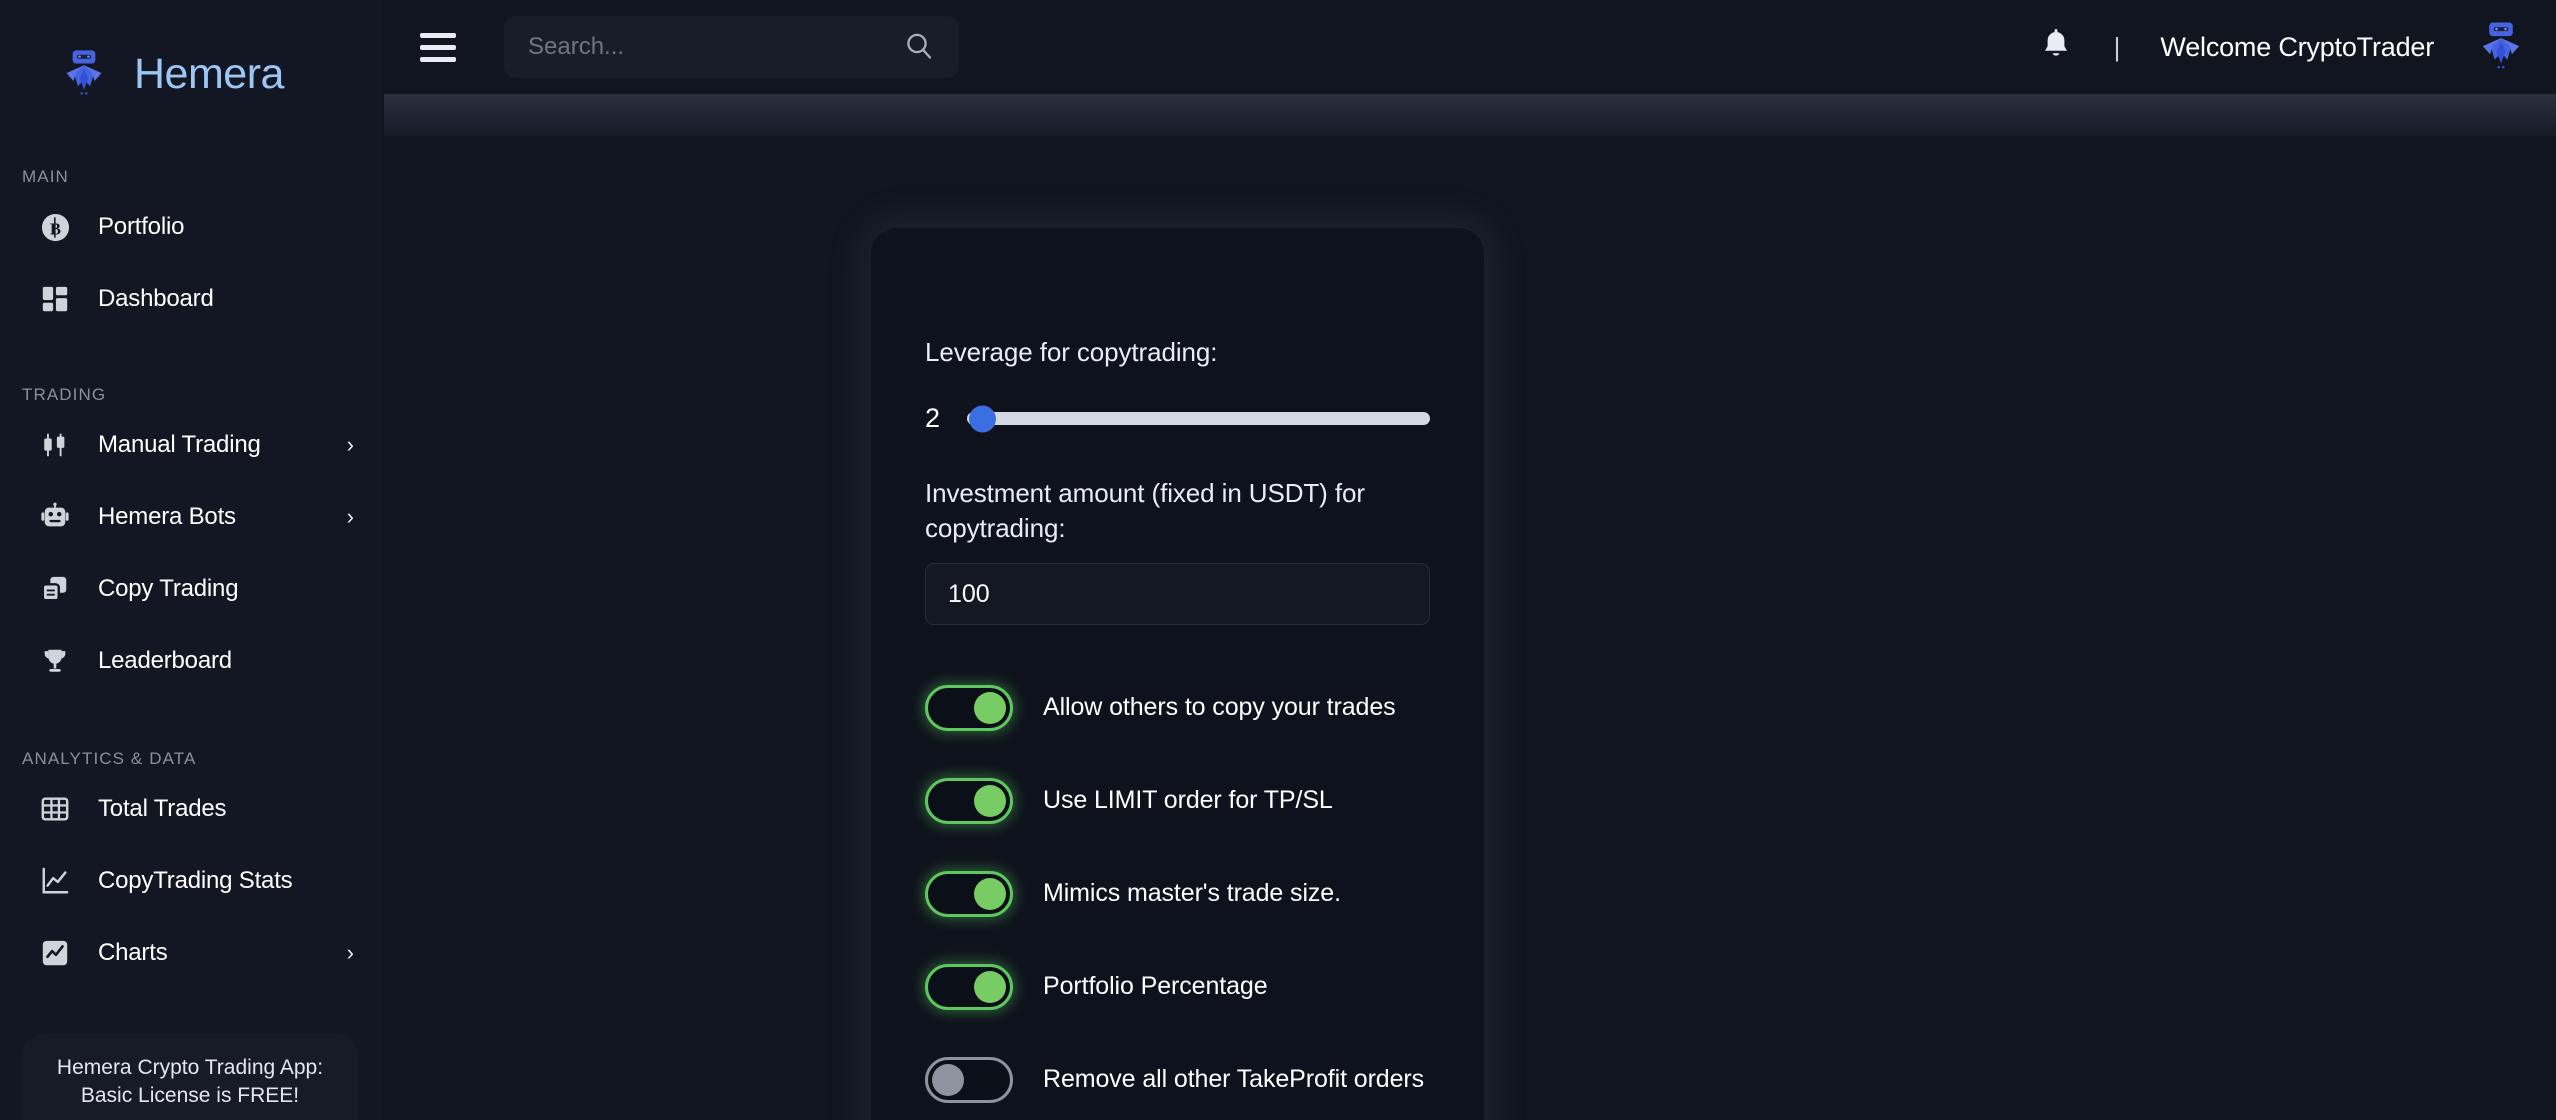  What do you see at coordinates (141, 226) in the screenshot?
I see `sidebar-item-label: Portfolio` at bounding box center [141, 226].